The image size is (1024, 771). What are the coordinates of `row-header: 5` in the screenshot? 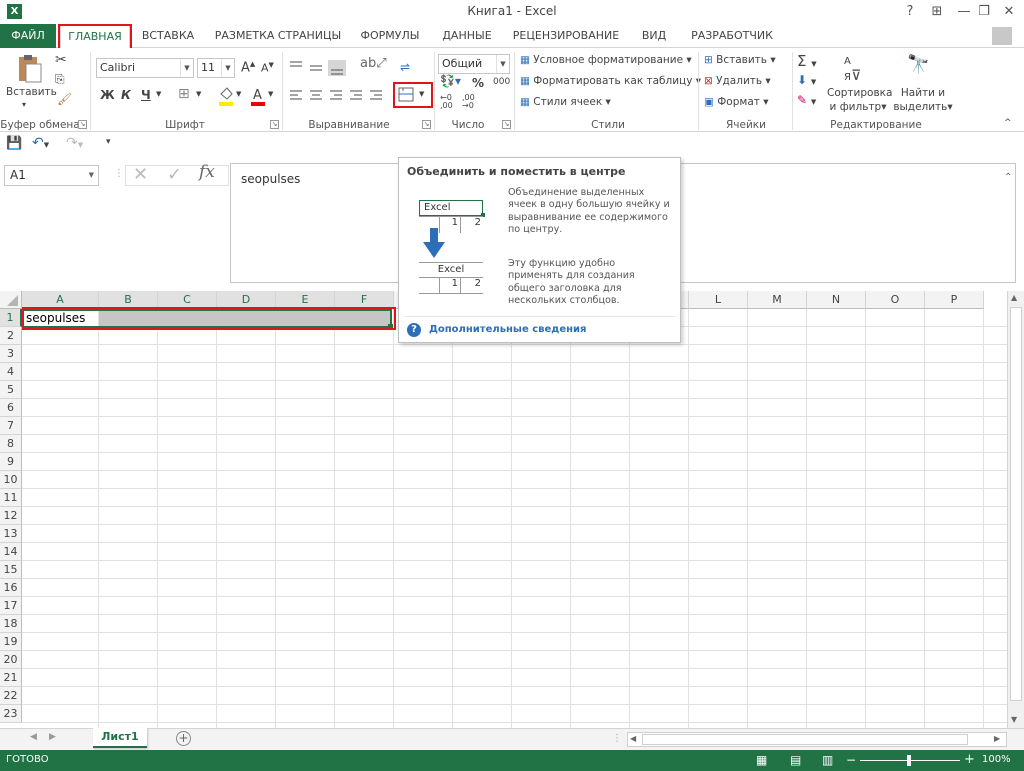 It's located at (11, 390).